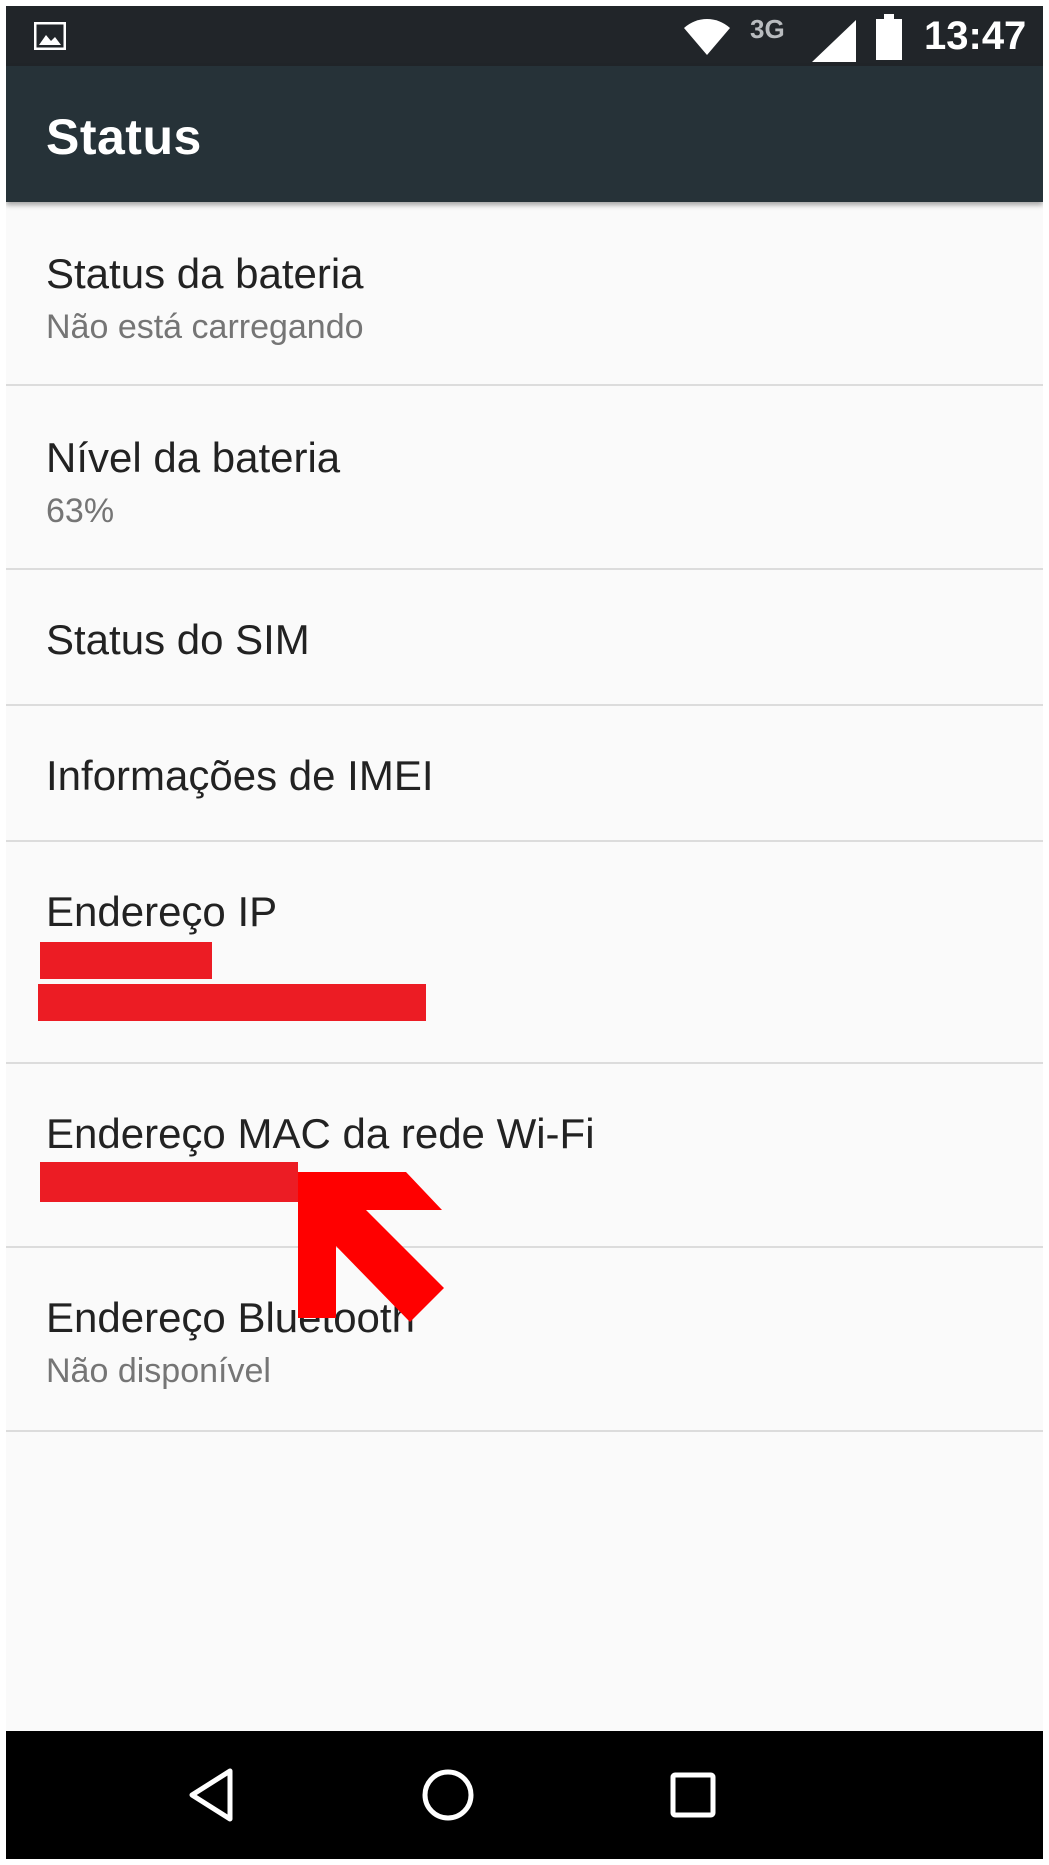 This screenshot has width=1049, height=1865. I want to click on status-bar: 3G 13:47, so click(524, 36).